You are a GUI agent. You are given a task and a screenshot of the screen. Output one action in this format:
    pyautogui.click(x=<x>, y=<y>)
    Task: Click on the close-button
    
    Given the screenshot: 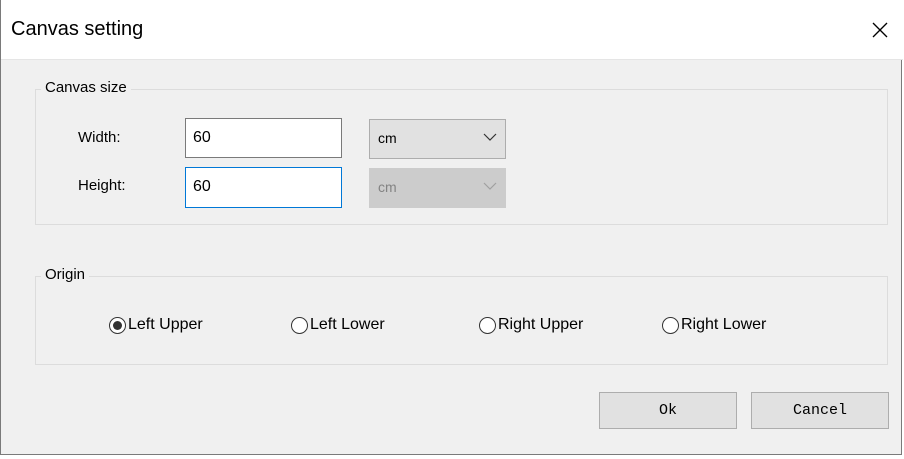 What is the action you would take?
    pyautogui.click(x=880, y=30)
    